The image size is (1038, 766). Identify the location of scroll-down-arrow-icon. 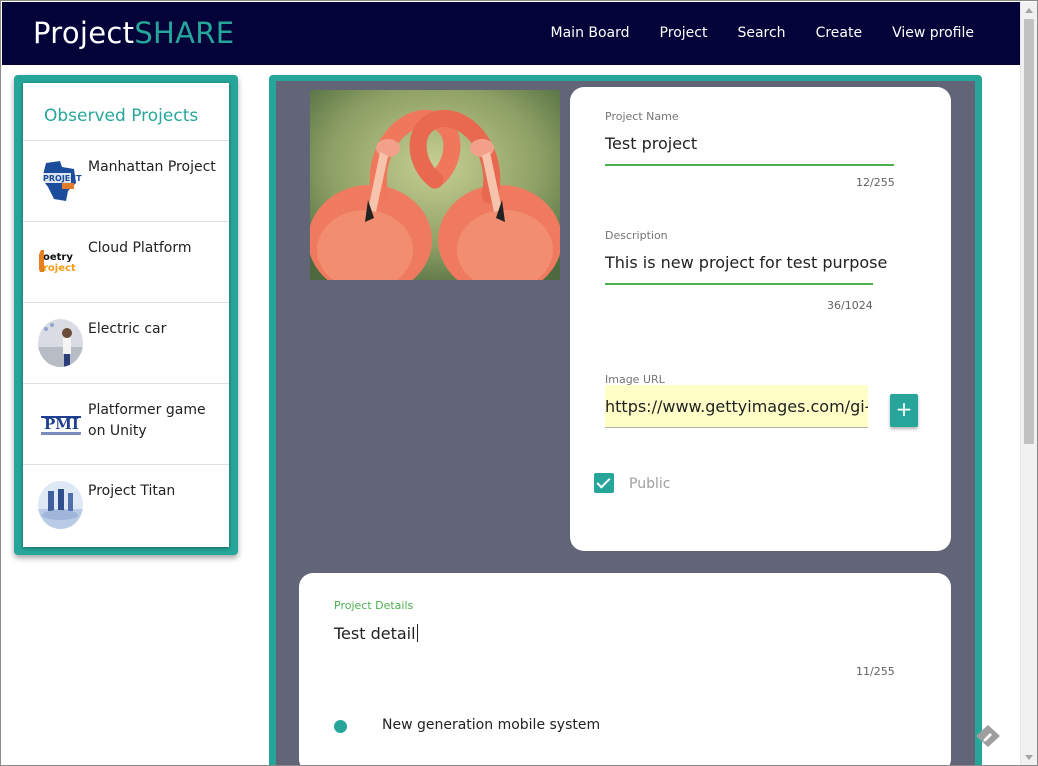
(1029, 757).